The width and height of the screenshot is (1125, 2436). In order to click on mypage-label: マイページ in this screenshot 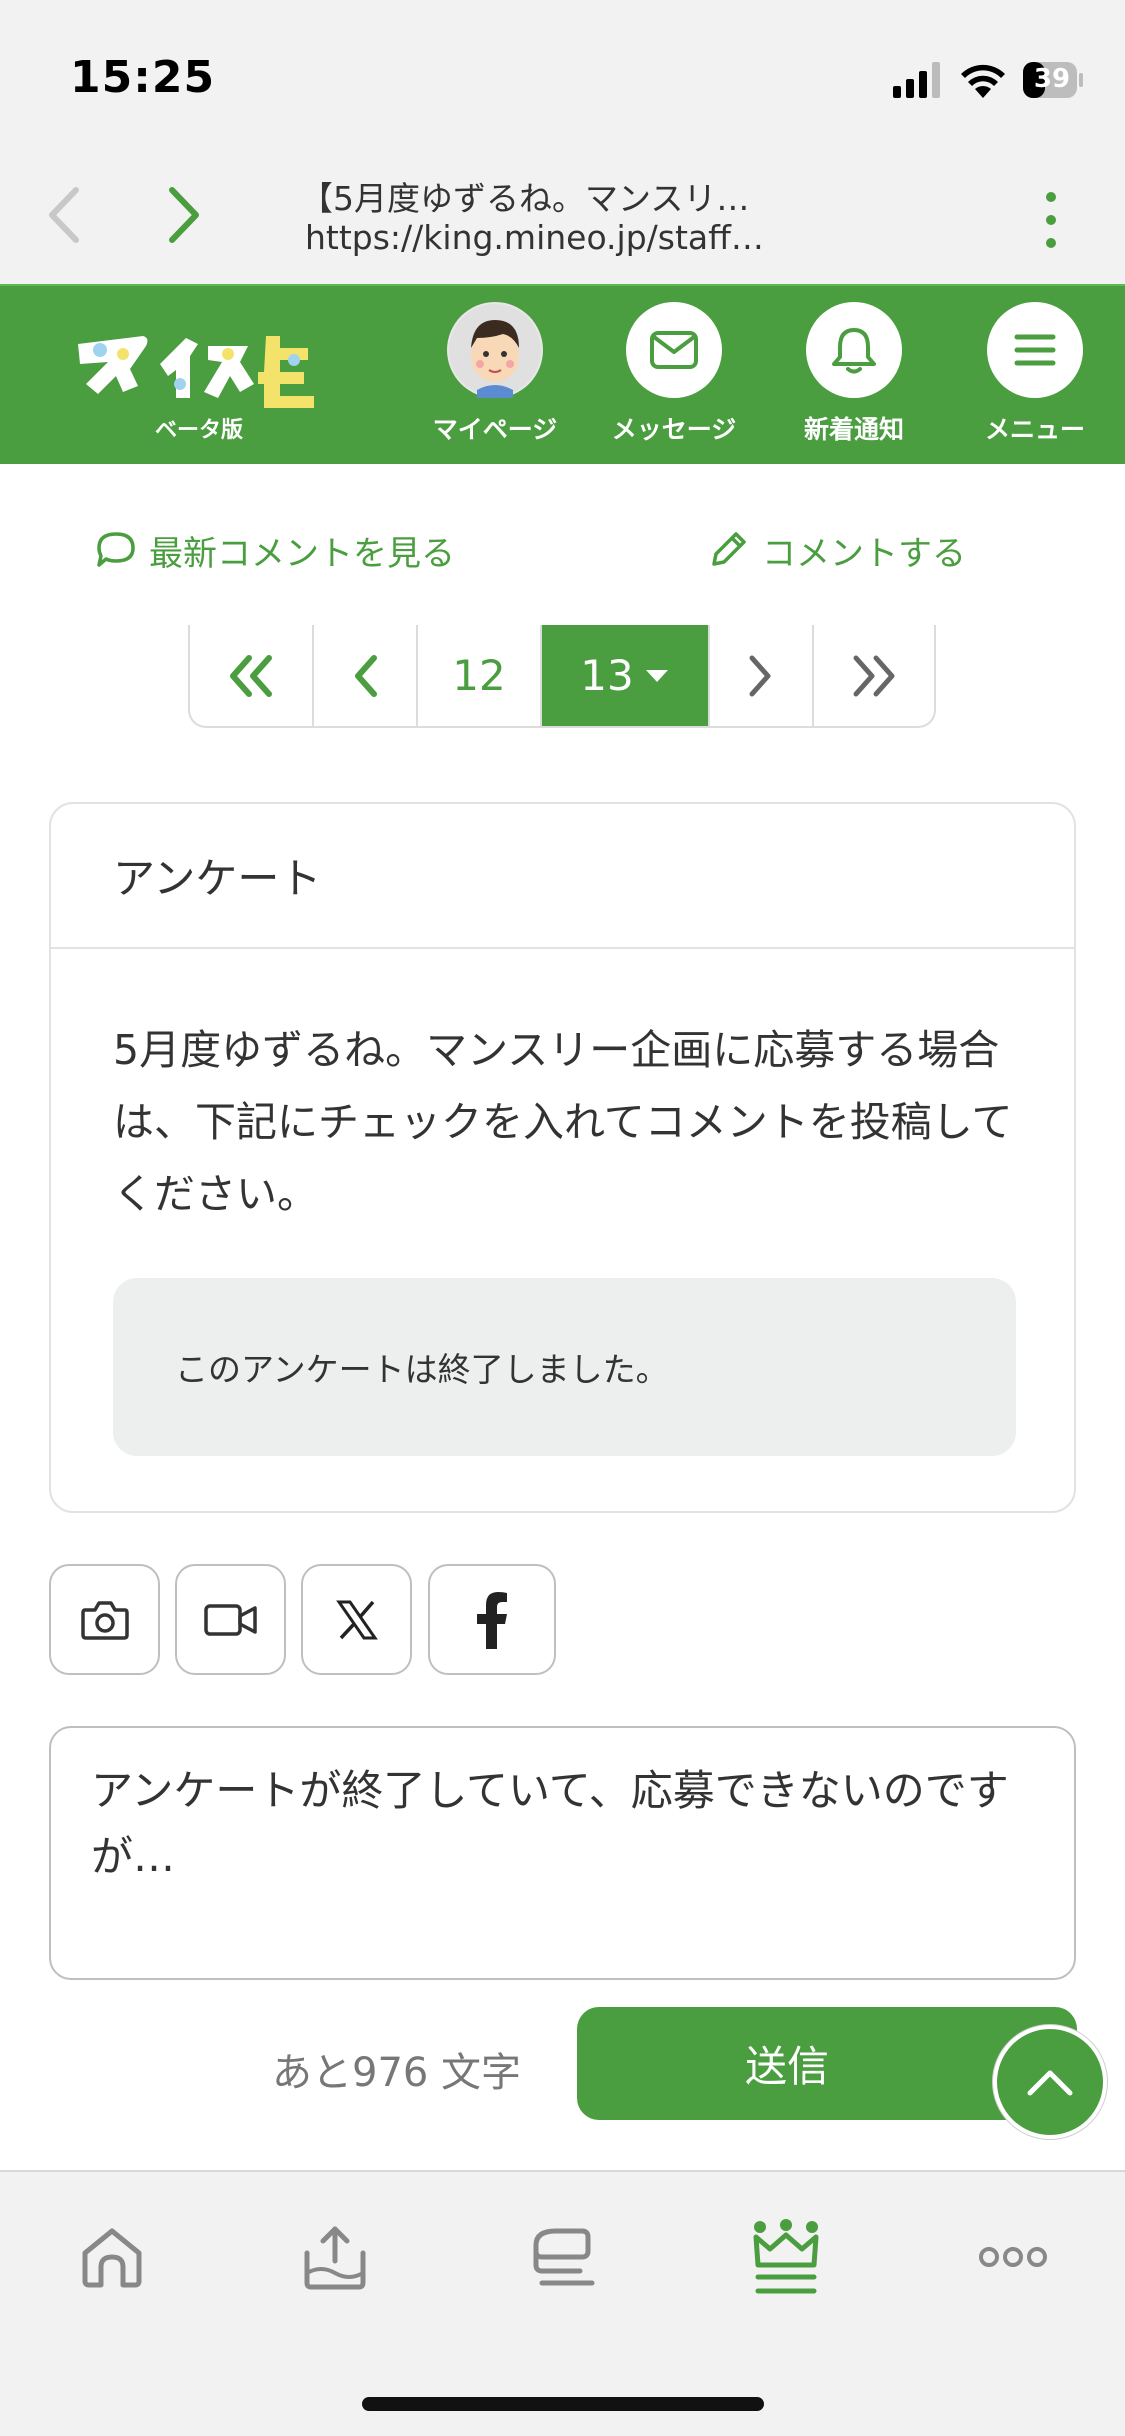, I will do `click(495, 429)`.